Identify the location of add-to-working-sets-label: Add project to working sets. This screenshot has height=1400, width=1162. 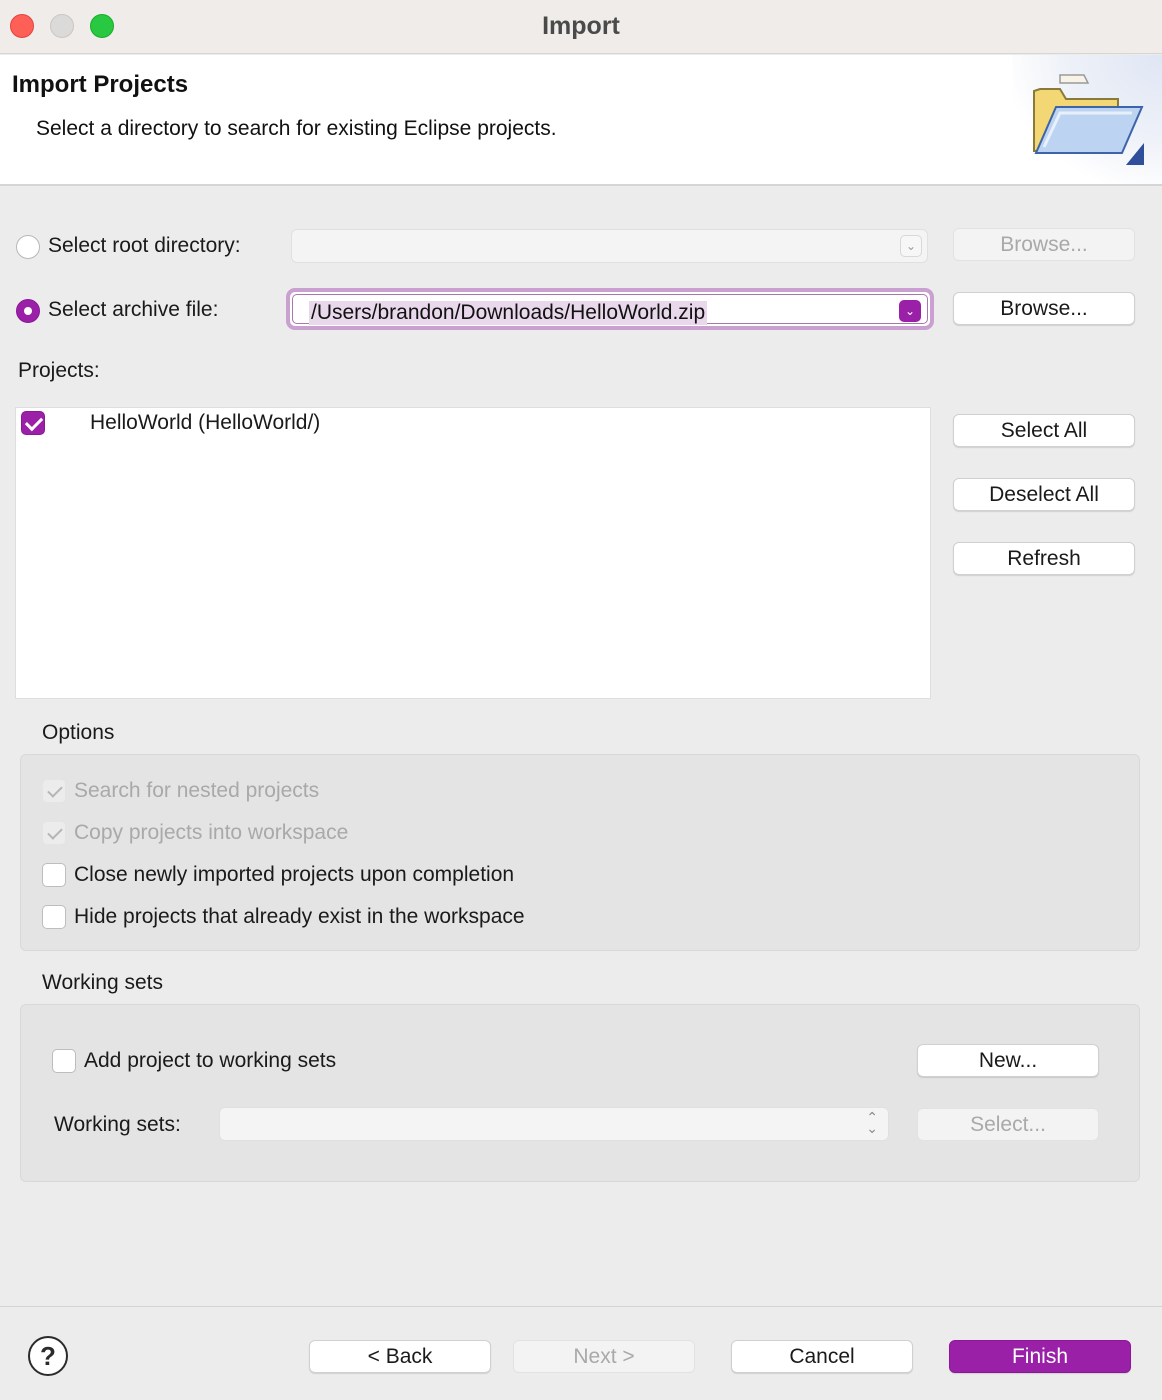
(210, 1060).